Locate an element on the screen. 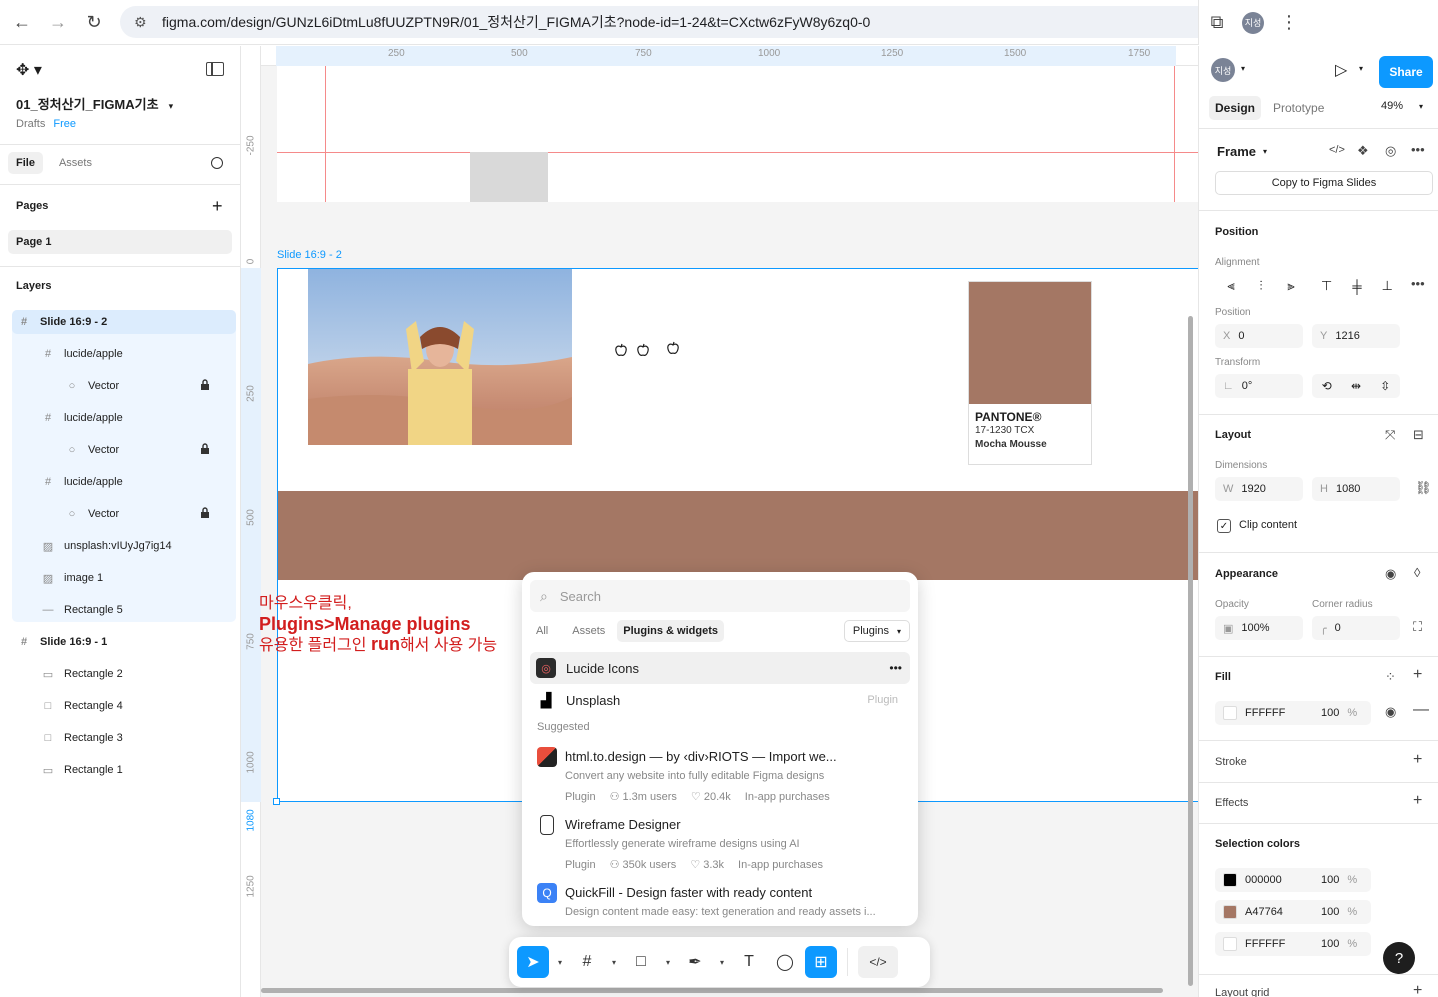 Image resolution: width=1438 pixels, height=997 pixels. dev-mode-icon: </> is located at coordinates (878, 962).